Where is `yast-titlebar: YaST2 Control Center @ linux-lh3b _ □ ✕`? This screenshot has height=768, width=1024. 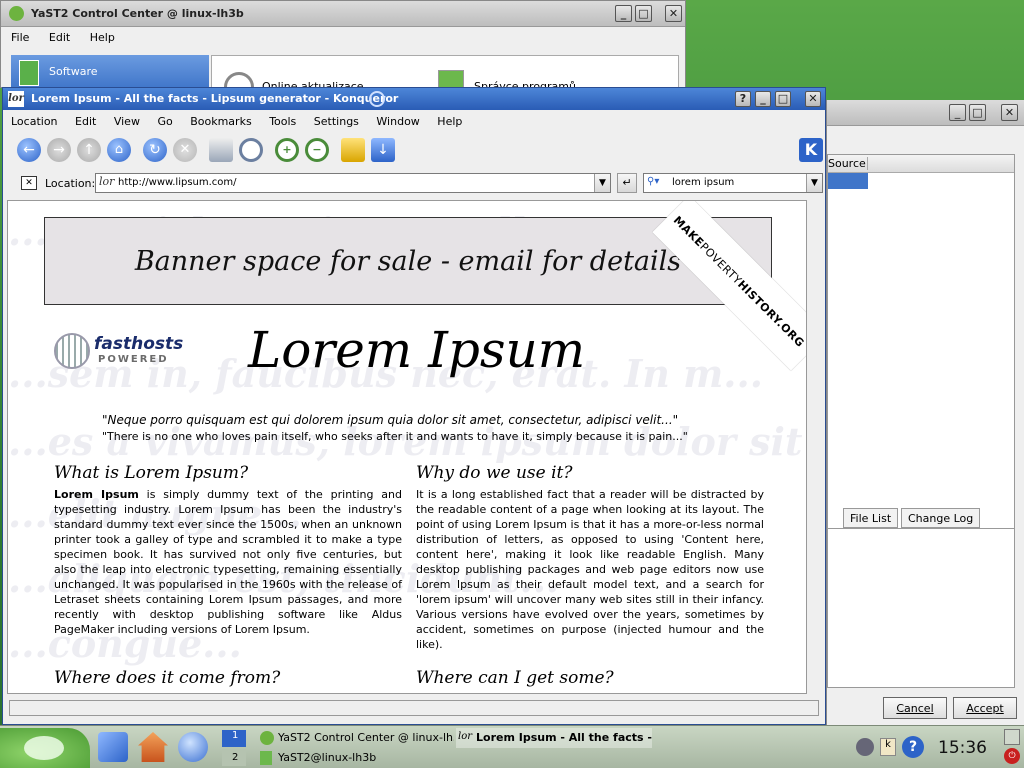 yast-titlebar: YaST2 Control Center @ linux-lh3b _ □ ✕ is located at coordinates (343, 14).